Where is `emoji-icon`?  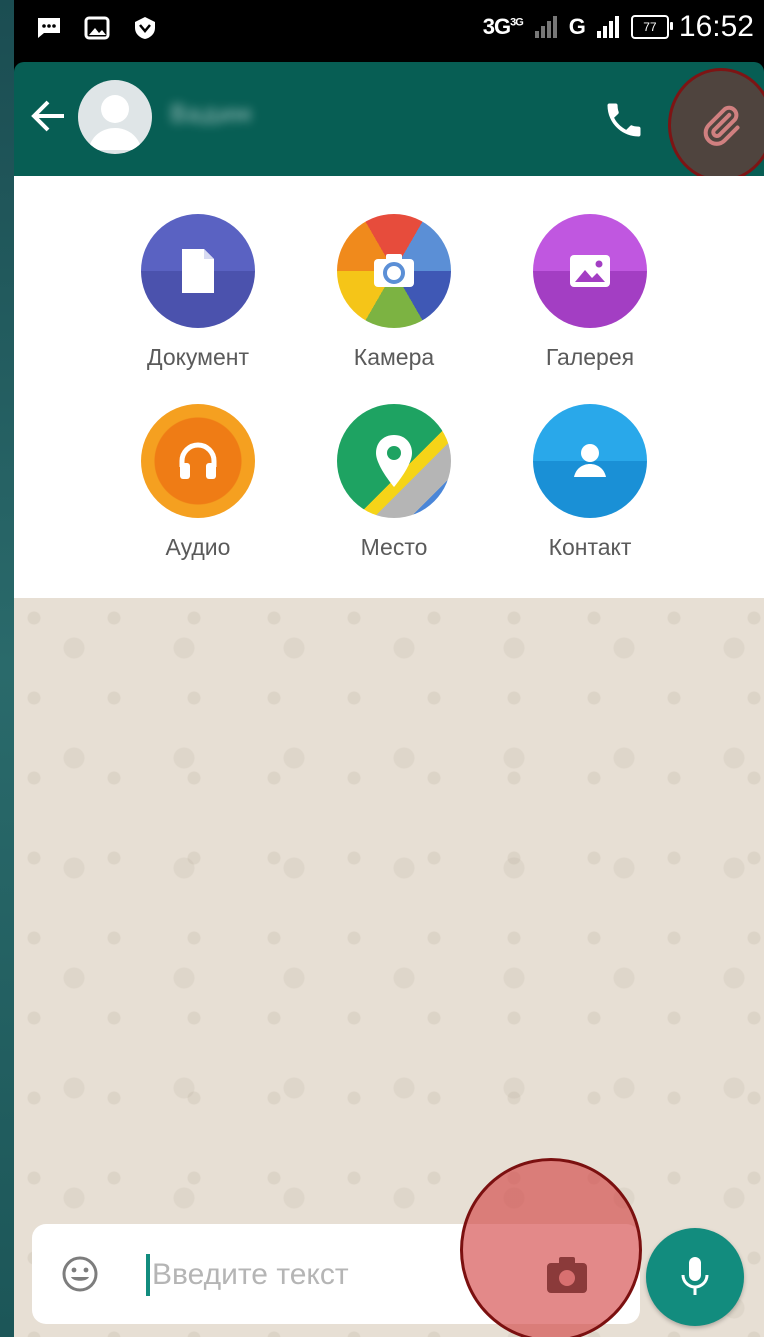
emoji-icon is located at coordinates (80, 1274).